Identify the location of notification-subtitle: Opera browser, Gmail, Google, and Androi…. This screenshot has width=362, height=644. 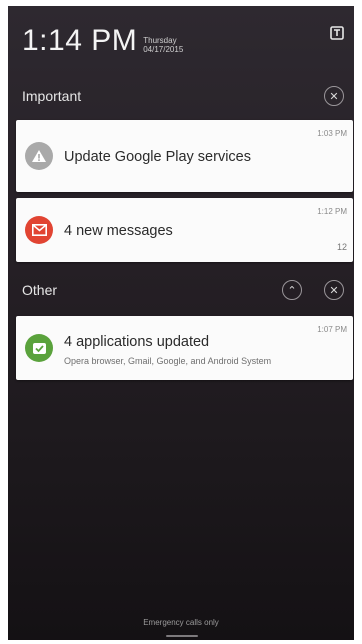
(168, 361).